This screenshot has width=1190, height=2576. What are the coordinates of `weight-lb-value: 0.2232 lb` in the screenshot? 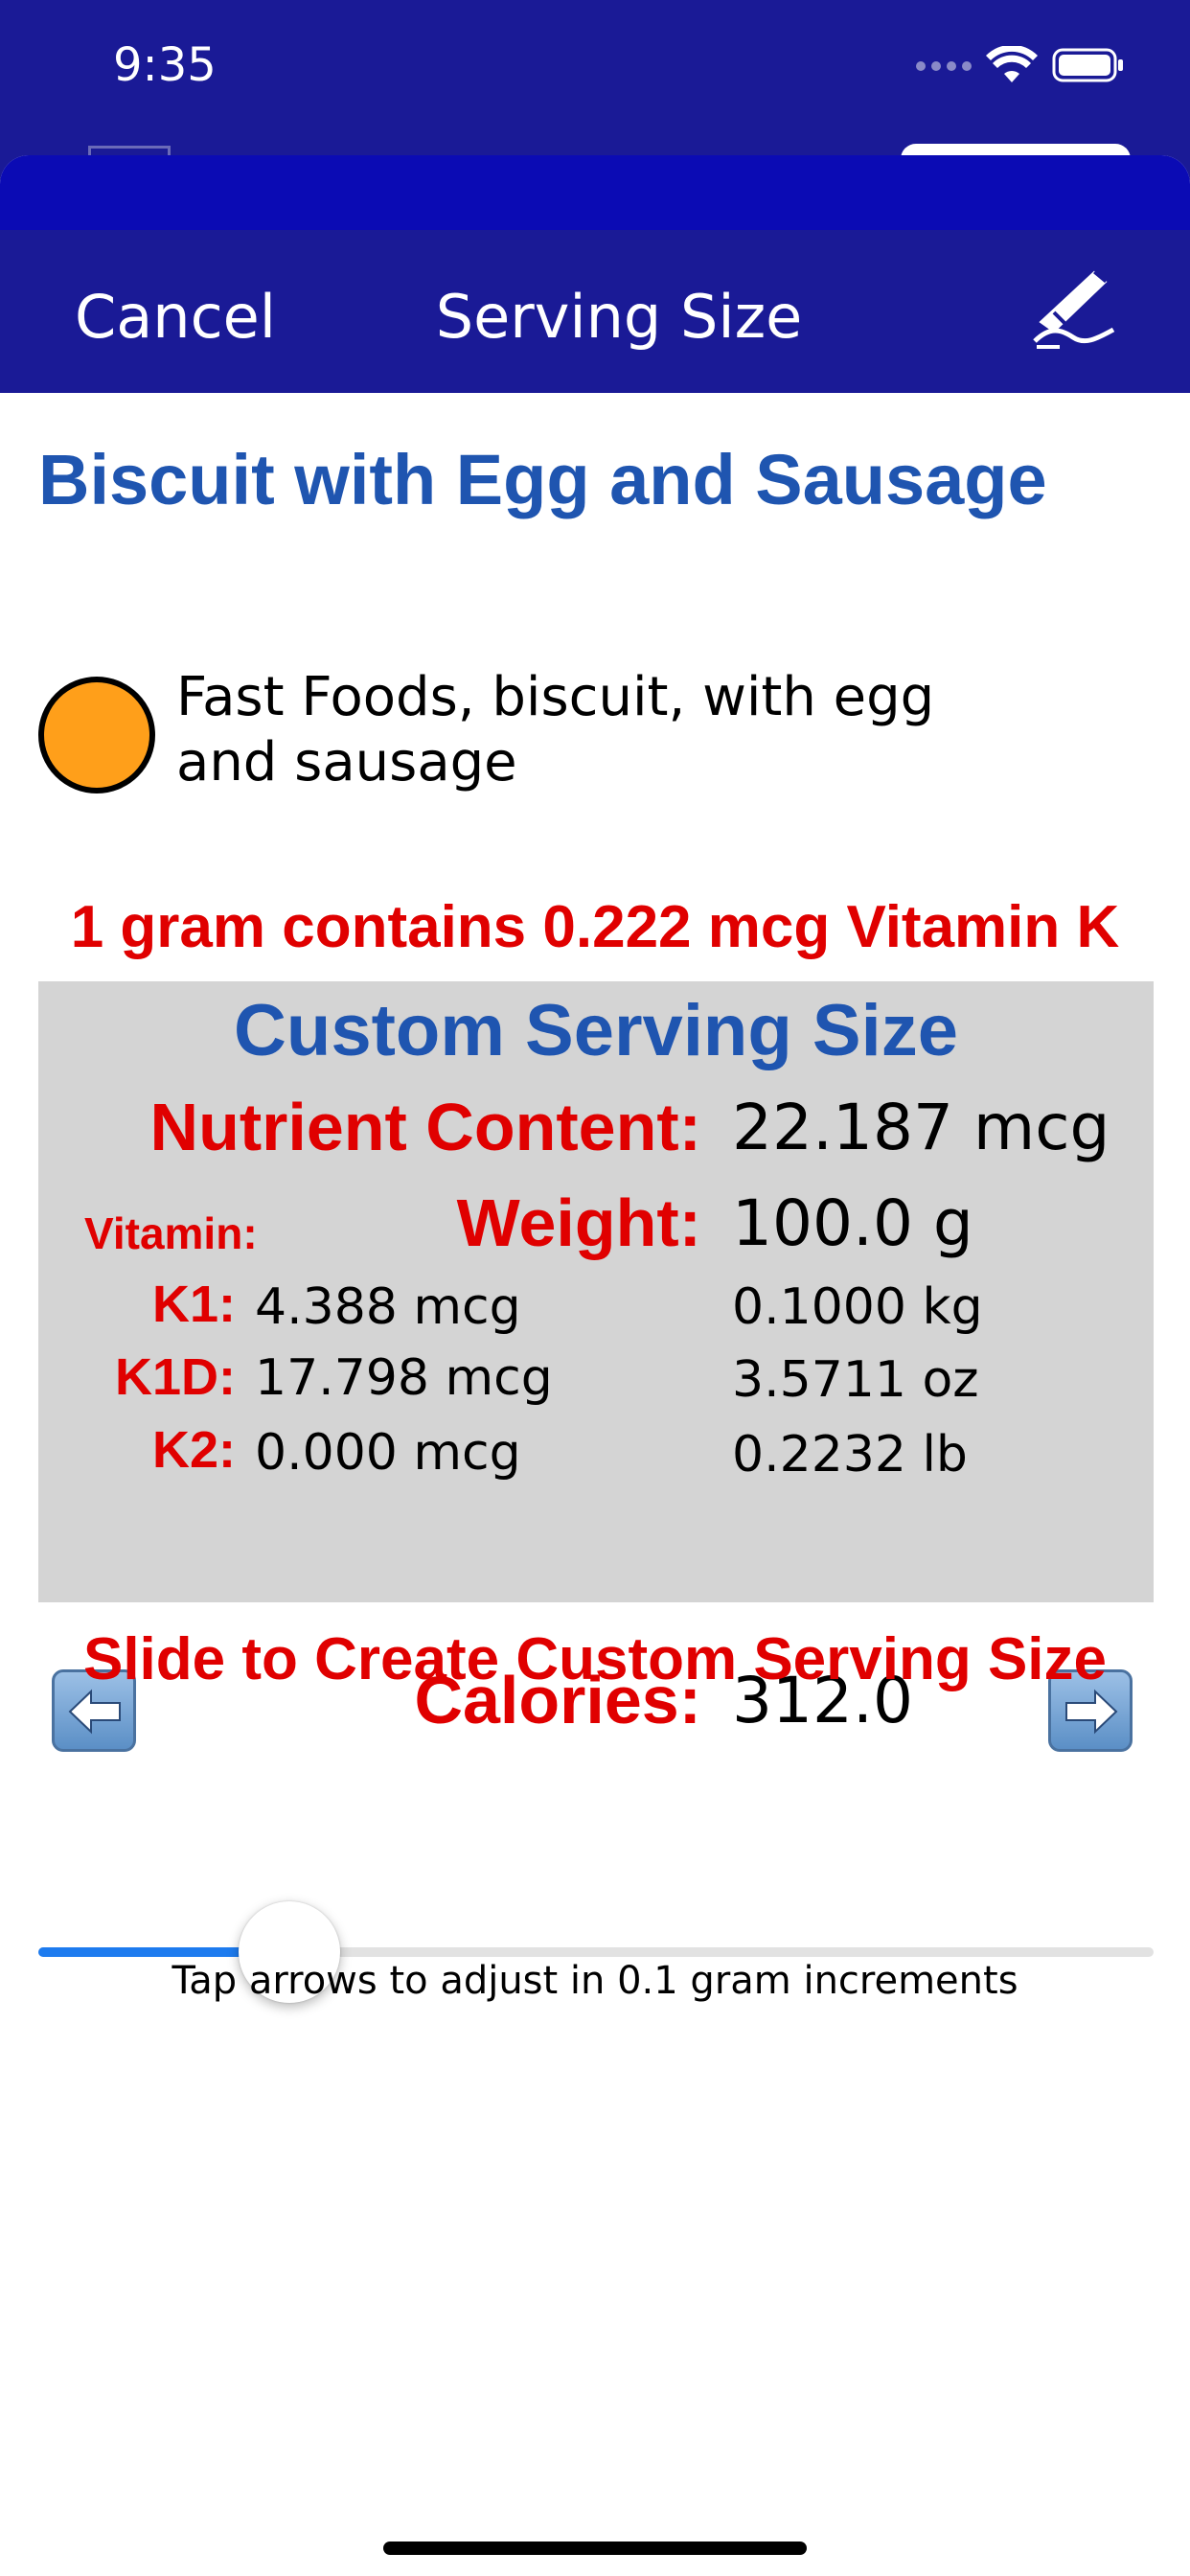 It's located at (850, 1455).